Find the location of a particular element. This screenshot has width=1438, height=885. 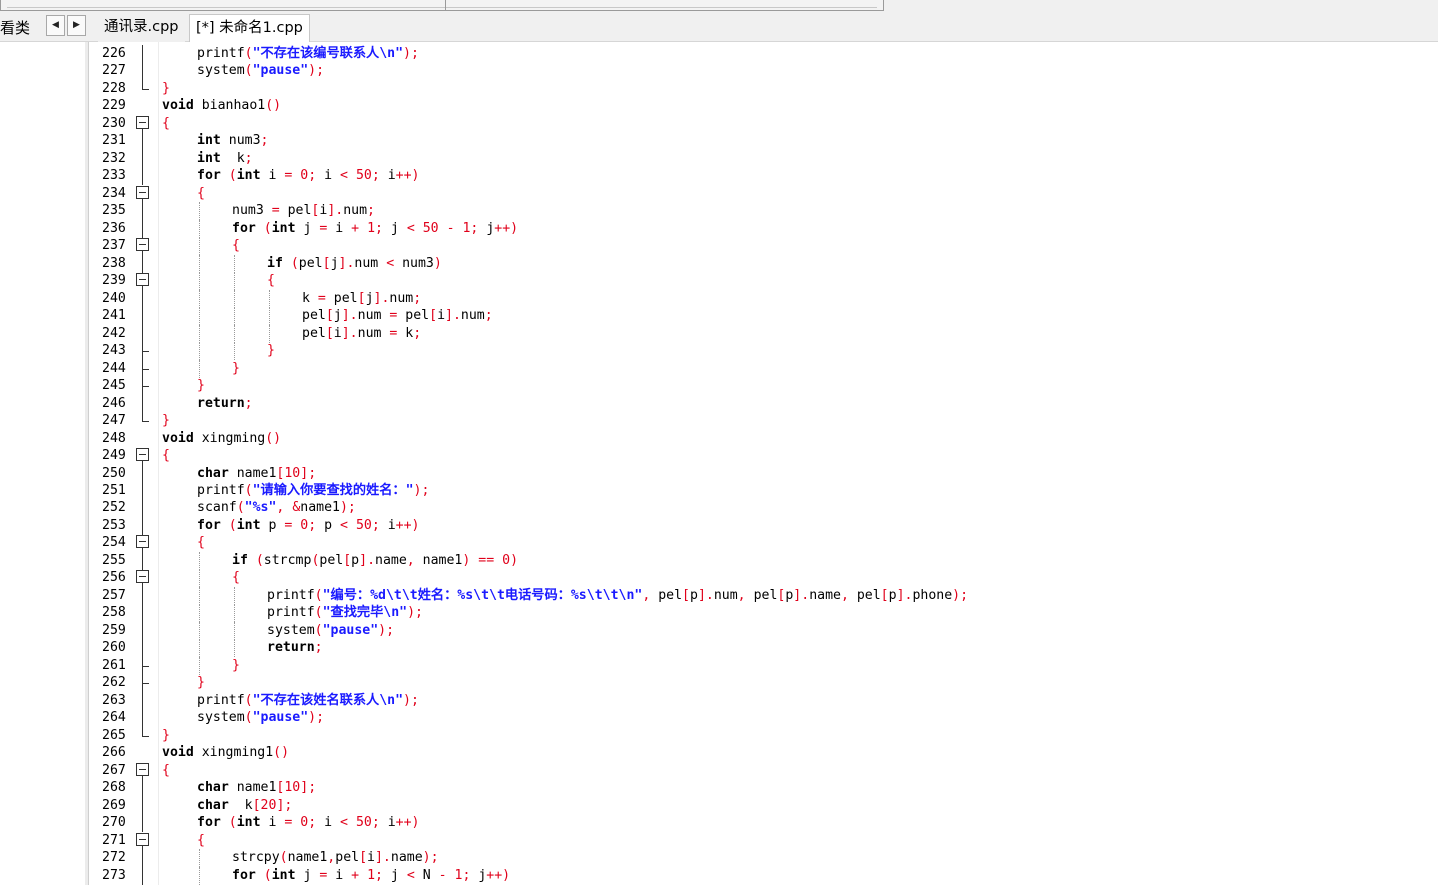

code-token: scanf is located at coordinates (217, 508).